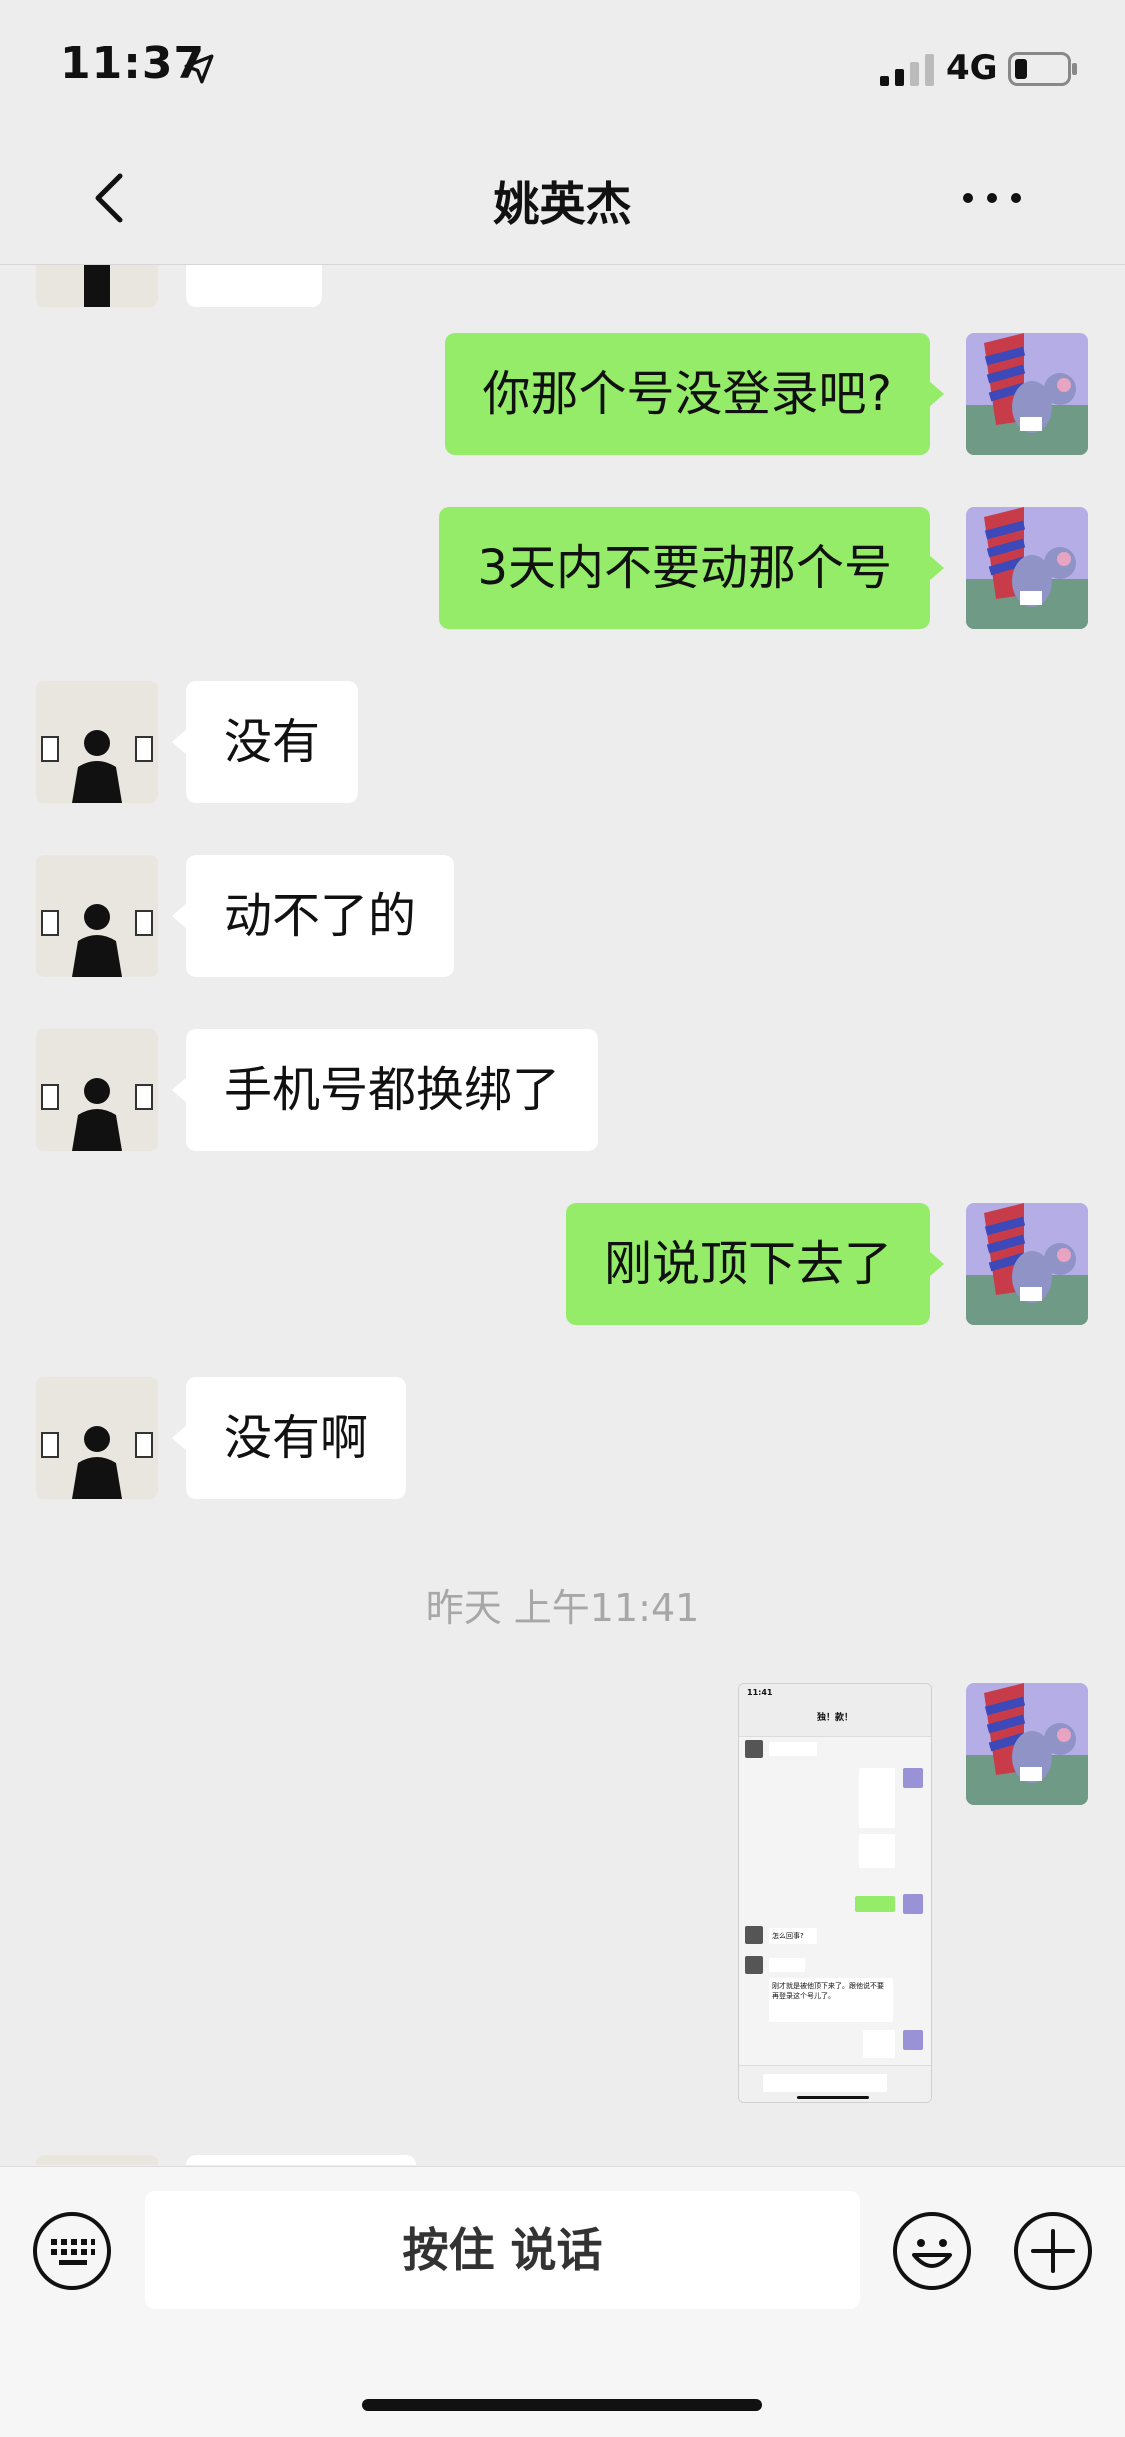 This screenshot has height=2437, width=1125. What do you see at coordinates (831, 2000) in the screenshot?
I see `thumbnail-bubble: 刚才就是被他顶下来了。跟他说不要再登录这个号儿了。` at bounding box center [831, 2000].